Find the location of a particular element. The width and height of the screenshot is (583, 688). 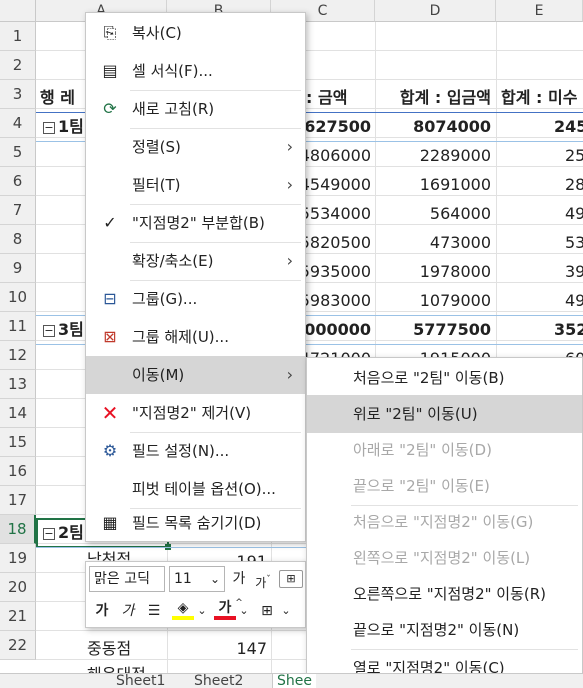

menu-item-filter: 필터(T) › is located at coordinates (195, 185).